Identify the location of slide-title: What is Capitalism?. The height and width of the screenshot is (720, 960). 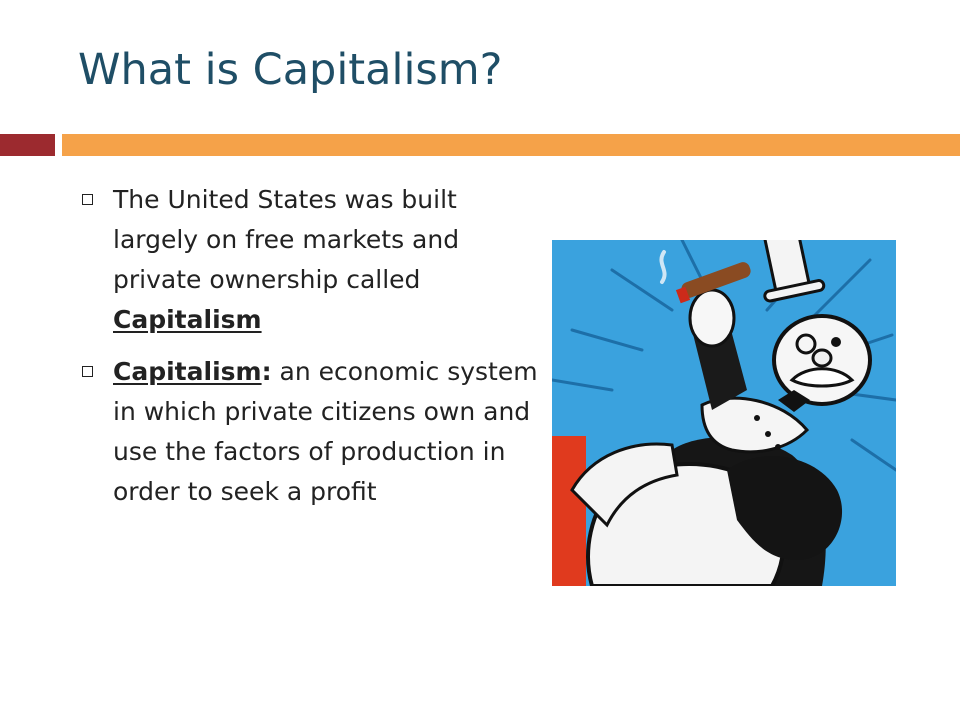
(290, 70).